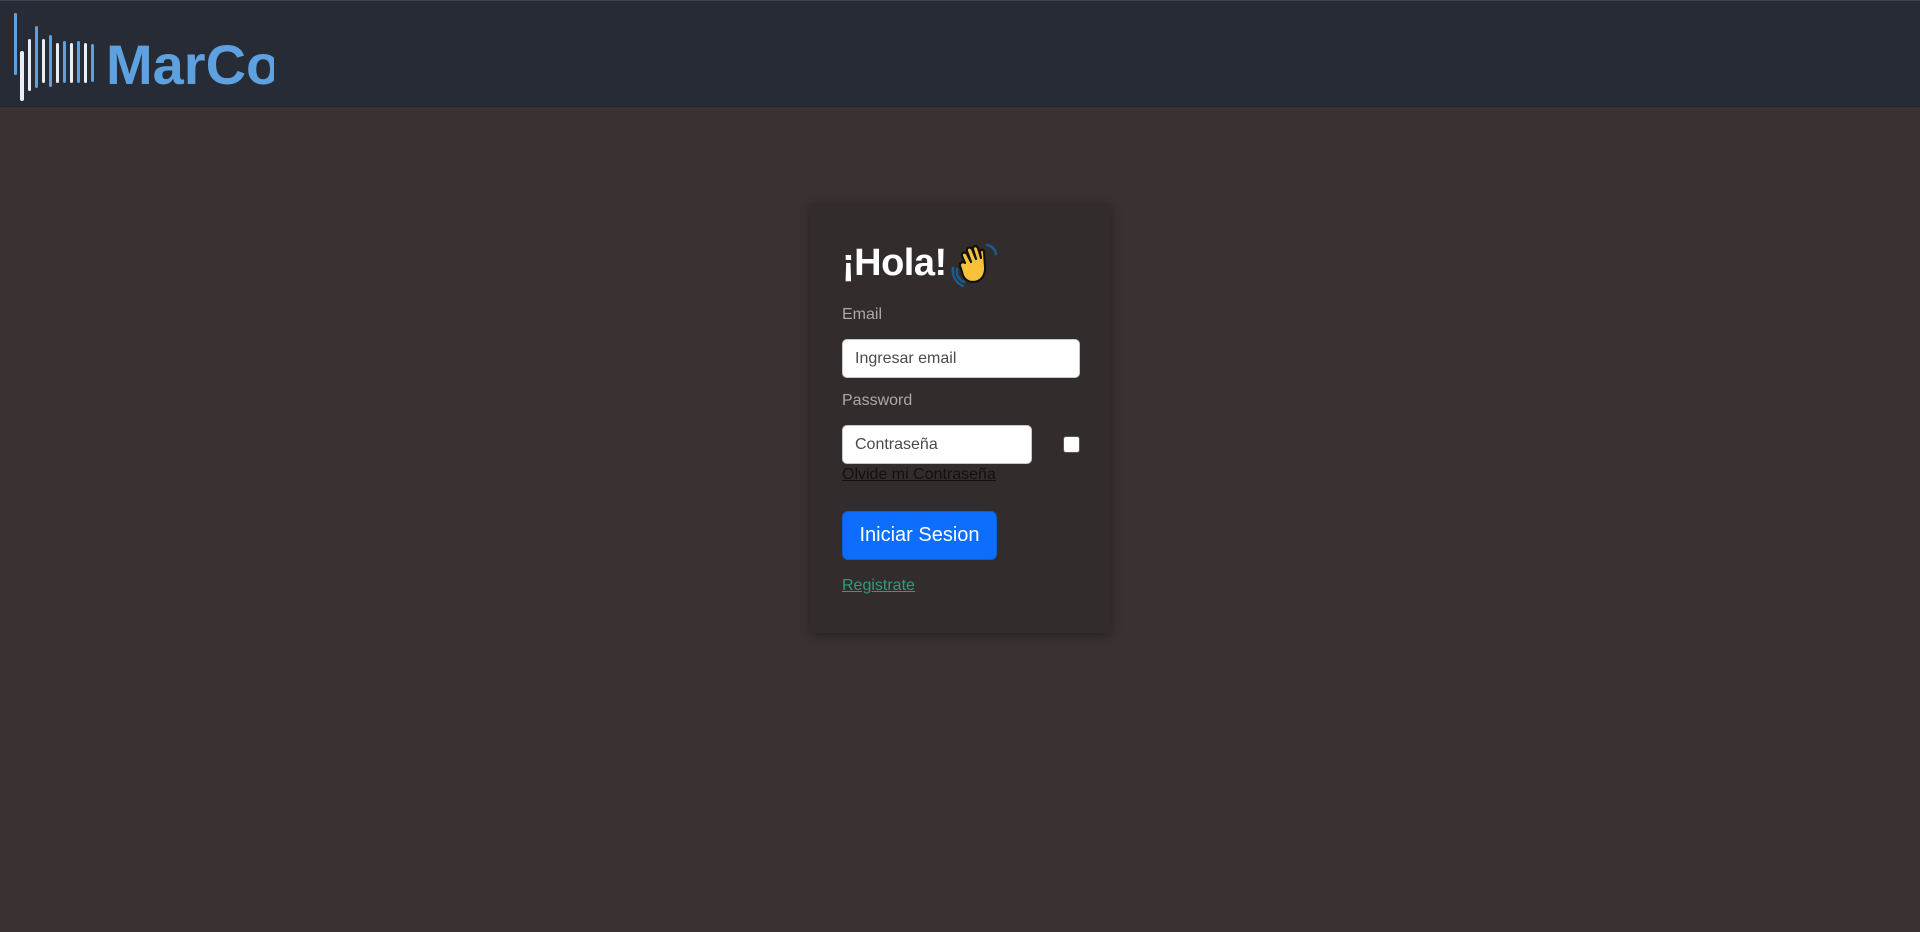  Describe the element at coordinates (862, 314) in the screenshot. I see `email-label: Email` at that location.